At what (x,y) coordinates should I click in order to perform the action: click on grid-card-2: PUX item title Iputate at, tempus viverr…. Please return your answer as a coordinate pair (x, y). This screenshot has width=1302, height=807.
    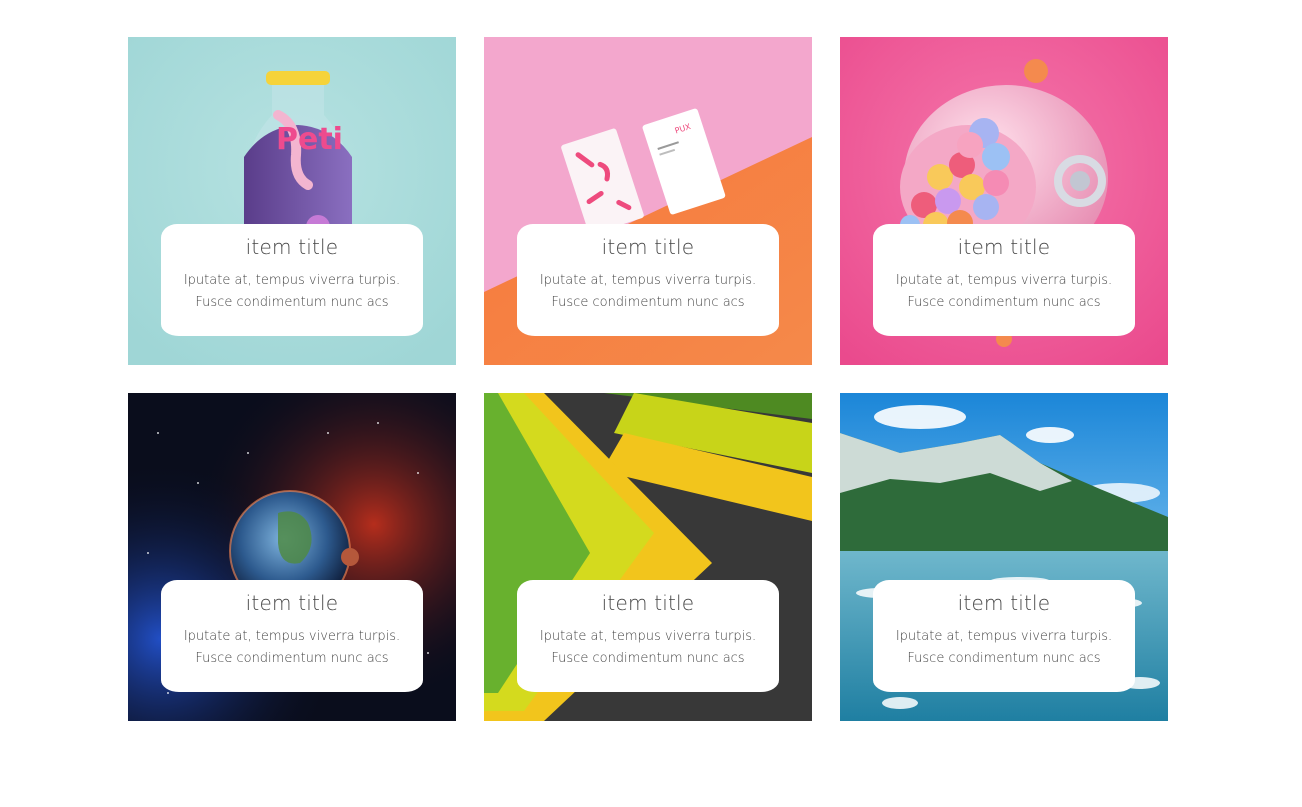
    Looking at the image, I should click on (648, 201).